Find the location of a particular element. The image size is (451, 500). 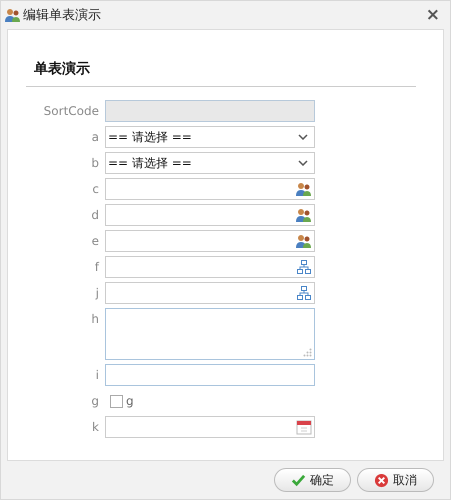

field-label: k is located at coordinates (95, 427).